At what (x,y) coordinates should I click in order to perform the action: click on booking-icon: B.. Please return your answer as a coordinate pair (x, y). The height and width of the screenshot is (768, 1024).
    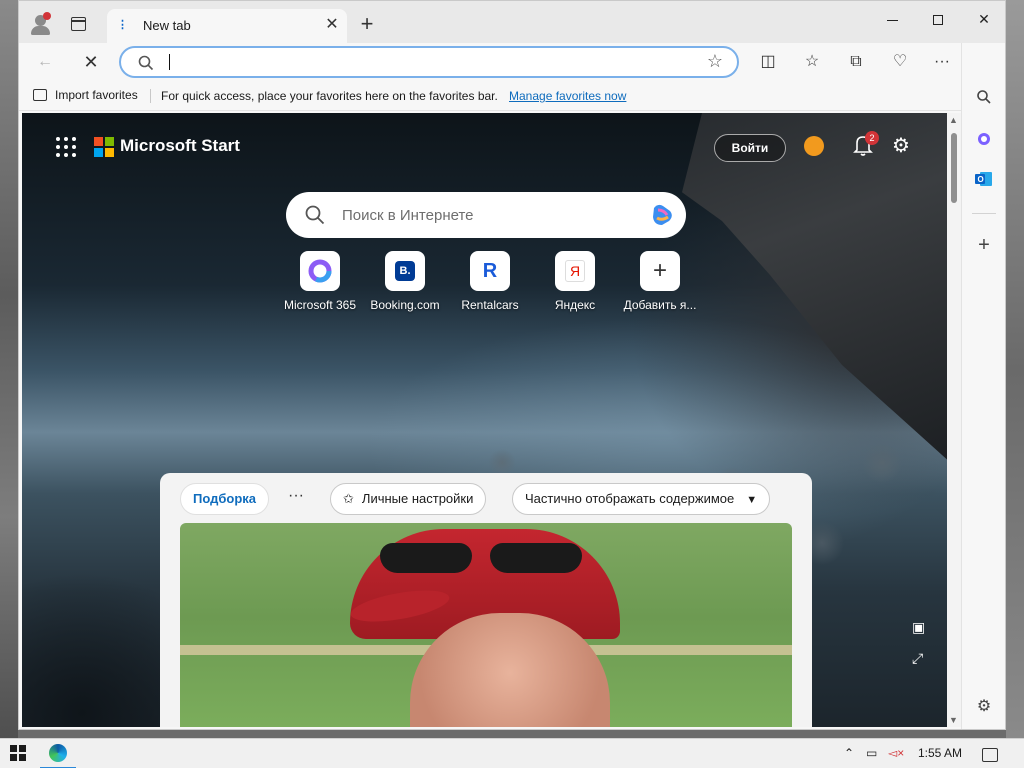
    Looking at the image, I should click on (405, 271).